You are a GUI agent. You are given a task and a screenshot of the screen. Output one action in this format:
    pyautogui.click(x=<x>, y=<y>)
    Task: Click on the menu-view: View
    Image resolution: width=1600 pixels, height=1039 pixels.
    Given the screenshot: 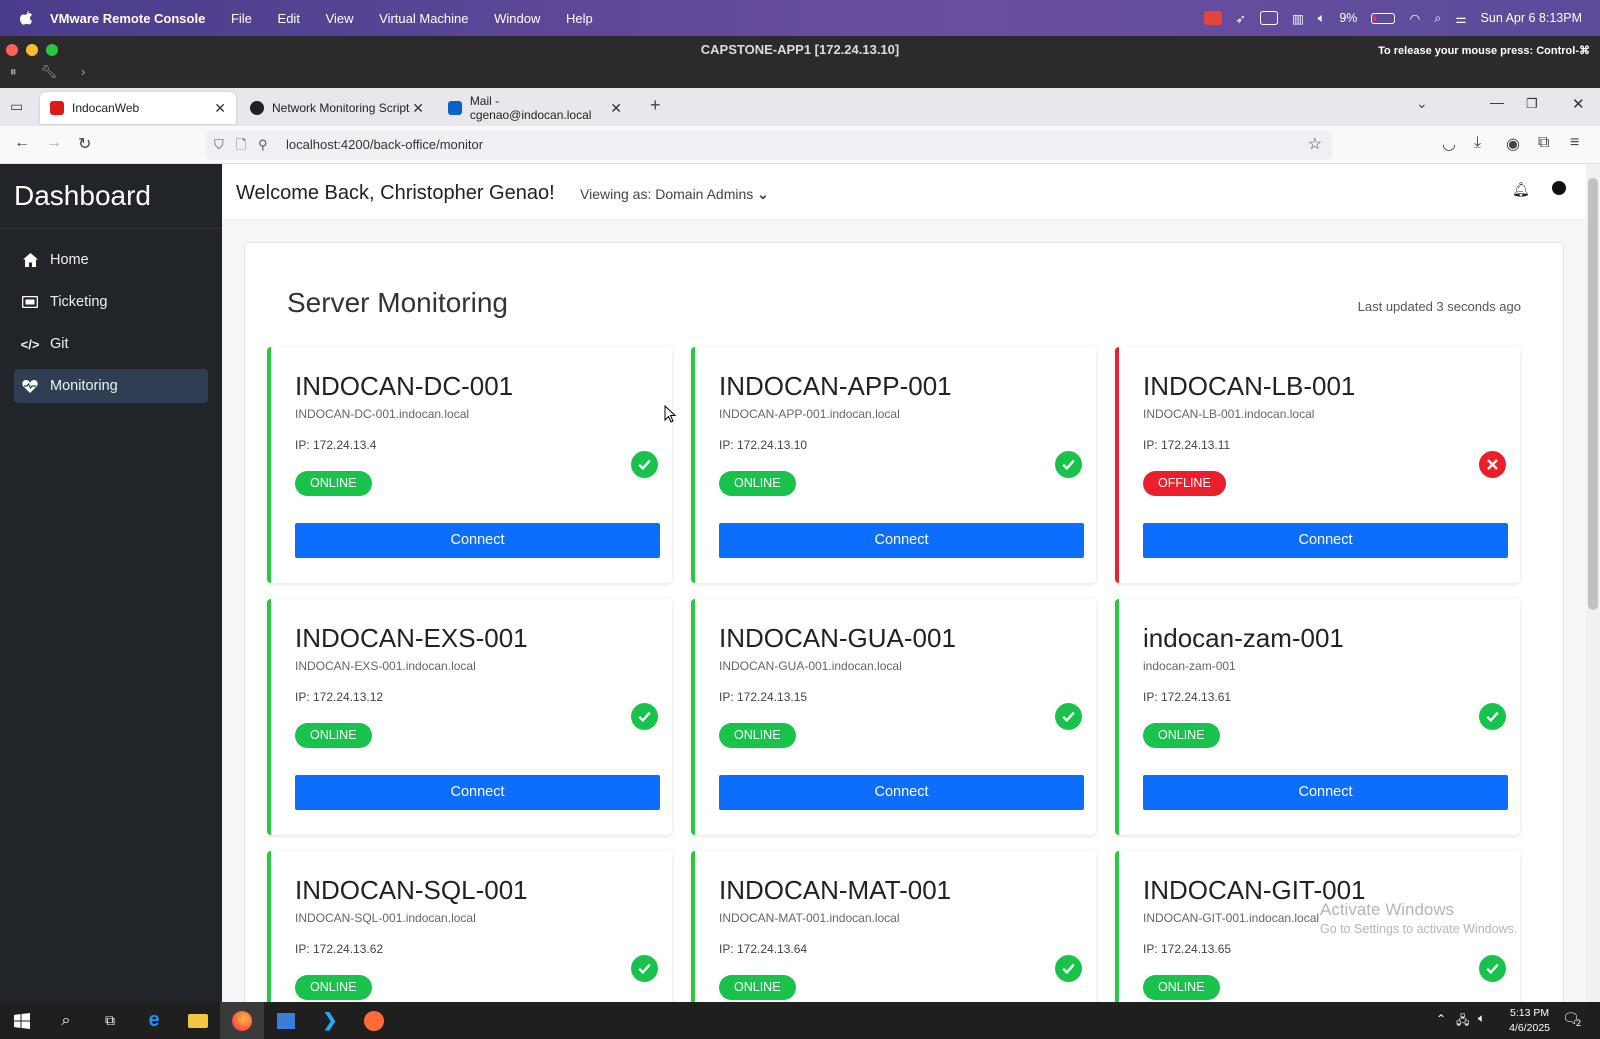 What is the action you would take?
    pyautogui.click(x=340, y=18)
    